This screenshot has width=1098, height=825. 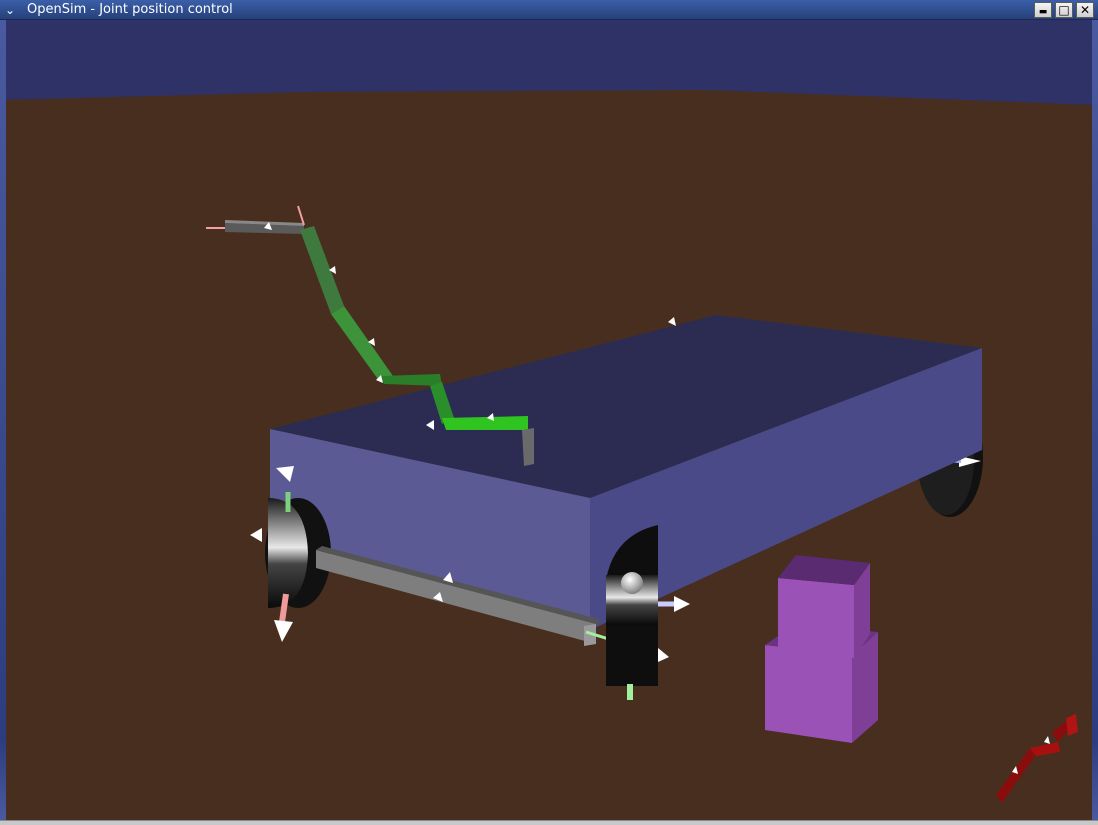 I want to click on maximize-icon: □, so click(x=1064, y=10).